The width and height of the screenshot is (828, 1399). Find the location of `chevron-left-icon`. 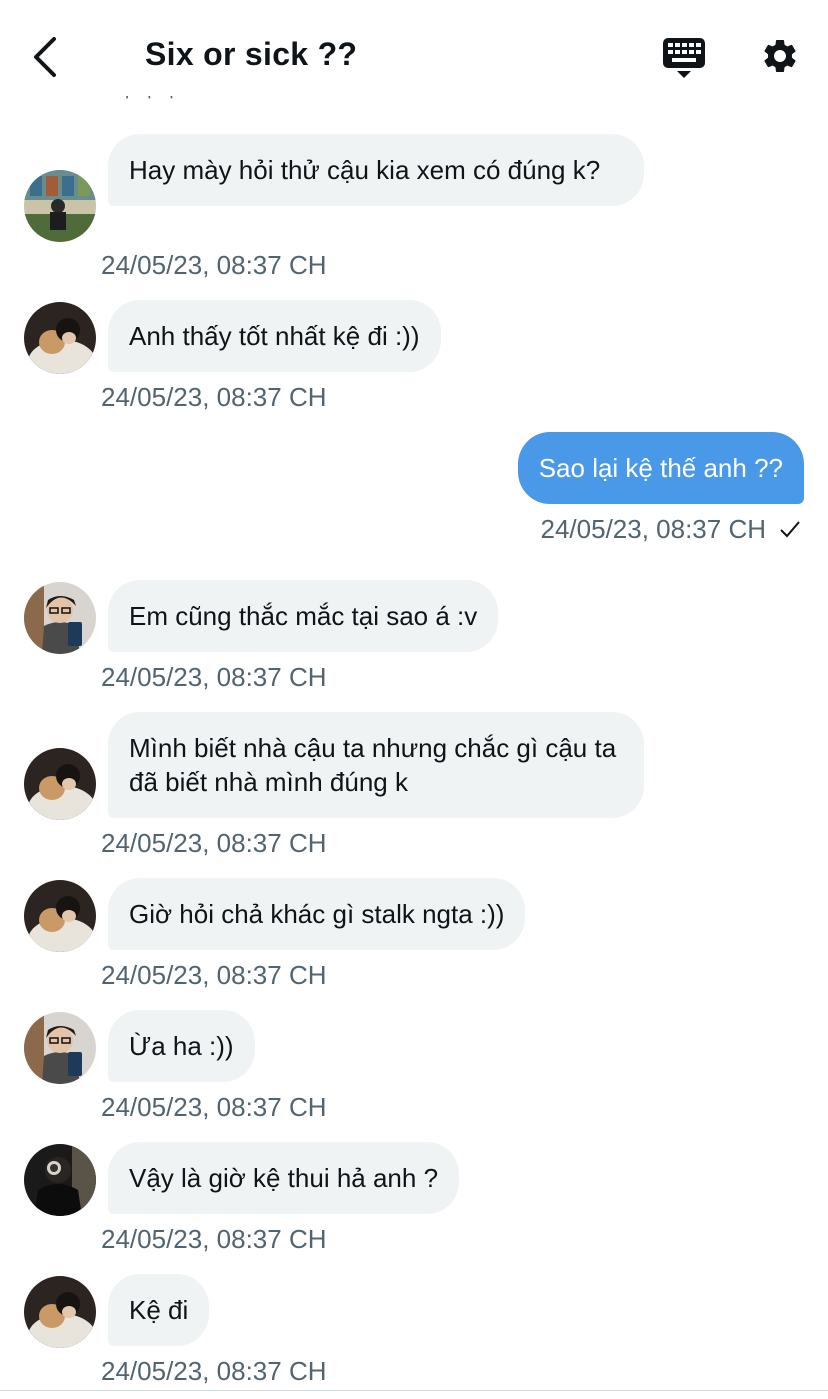

chevron-left-icon is located at coordinates (45, 57).